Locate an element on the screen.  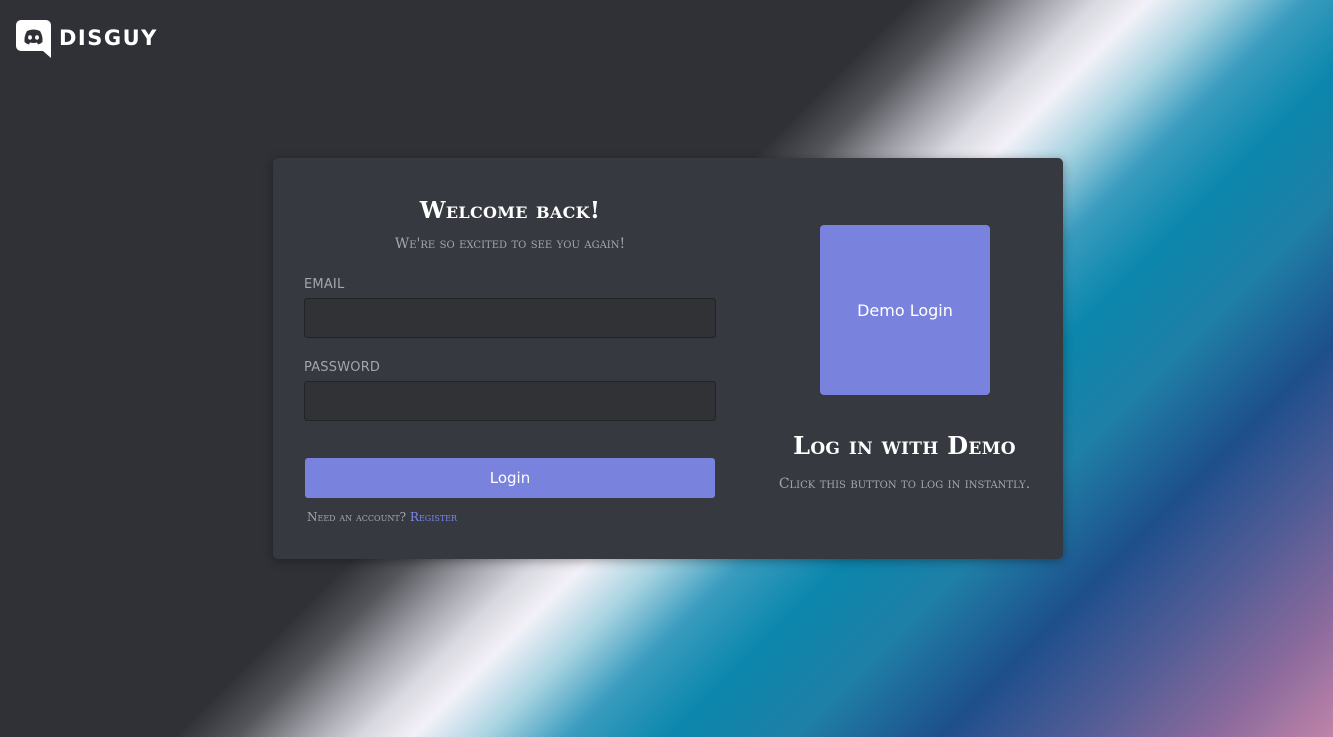
password-label: PASSWORD is located at coordinates (342, 367).